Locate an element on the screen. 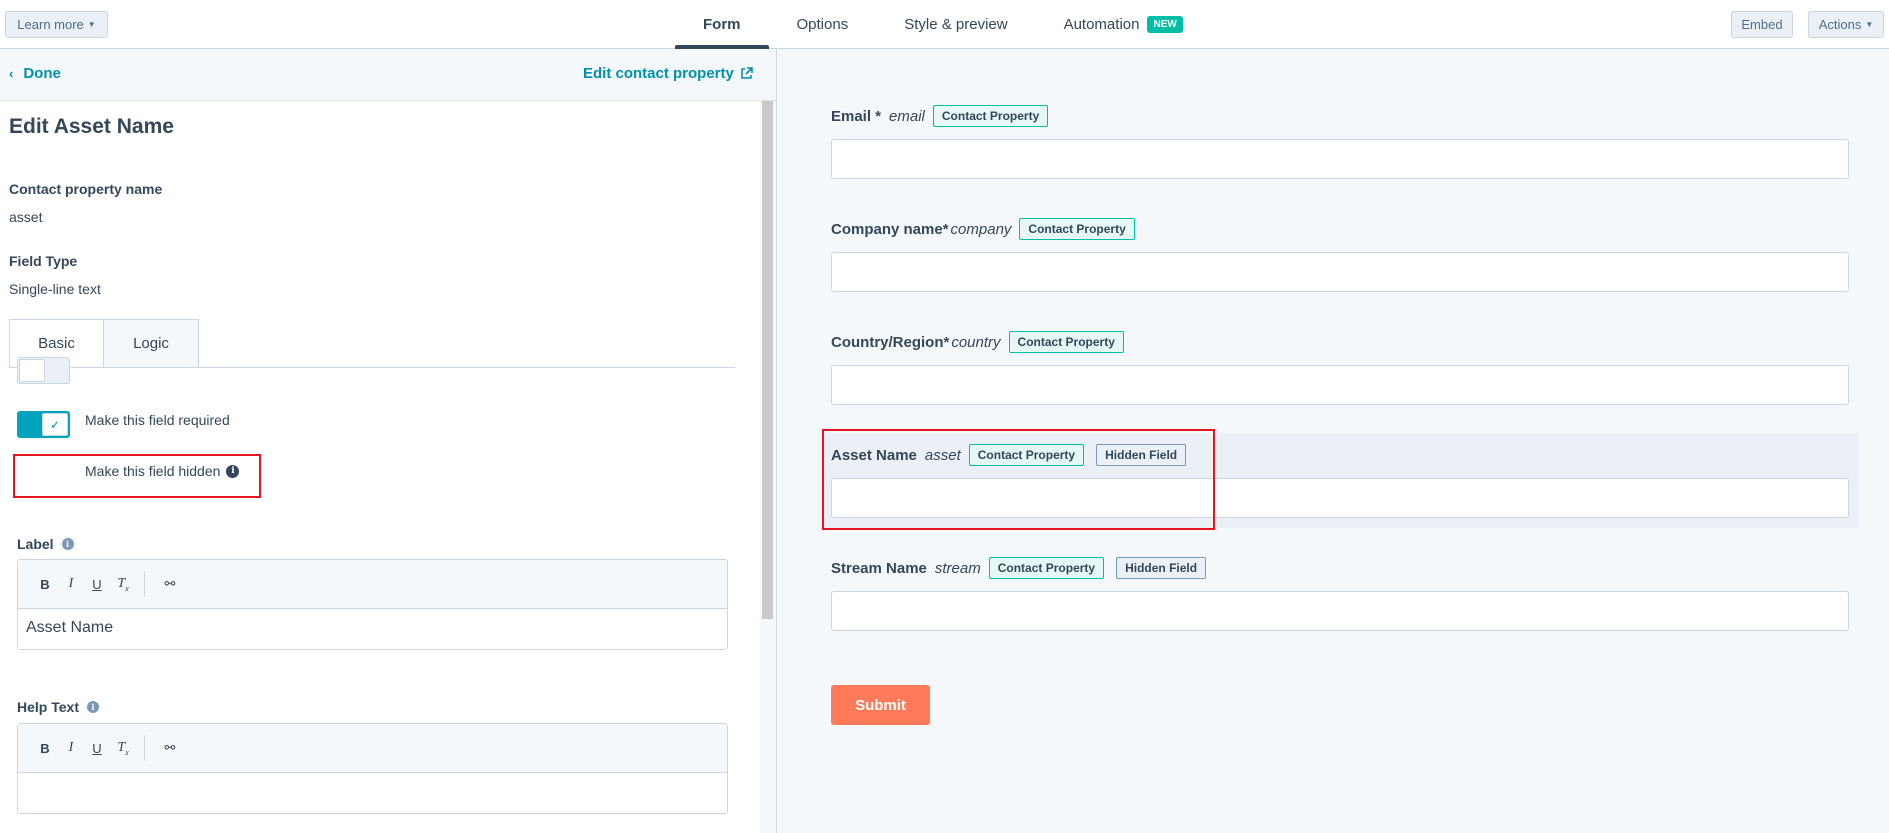 This screenshot has height=833, width=1889. edit-contact-property-label: Edit contact property is located at coordinates (658, 73).